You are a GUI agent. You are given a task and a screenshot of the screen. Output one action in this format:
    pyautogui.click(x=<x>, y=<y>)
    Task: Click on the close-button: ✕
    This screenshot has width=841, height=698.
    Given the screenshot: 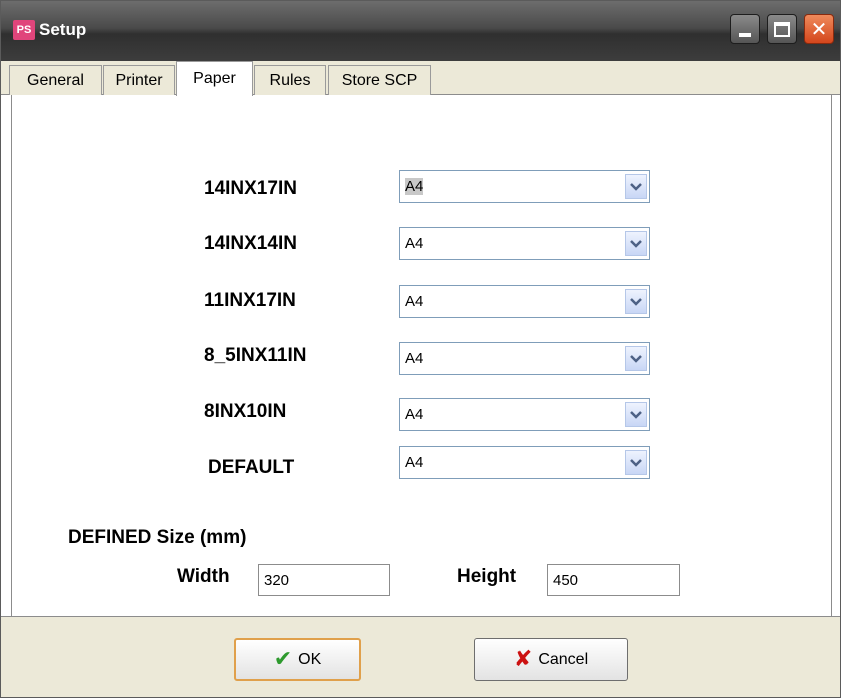 What is the action you would take?
    pyautogui.click(x=819, y=29)
    